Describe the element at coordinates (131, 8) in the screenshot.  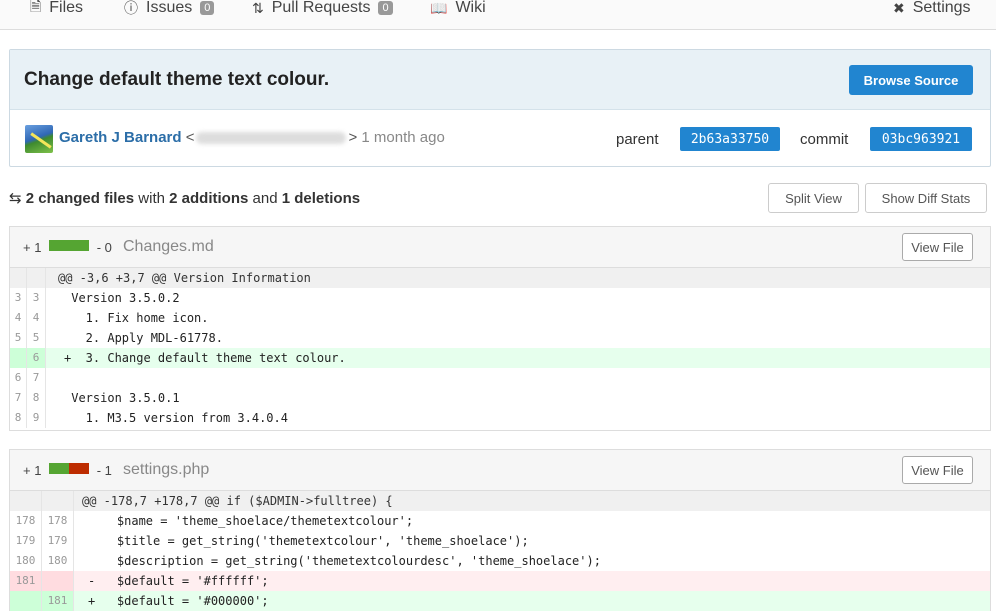
I see `issue-icon: ⓘ` at that location.